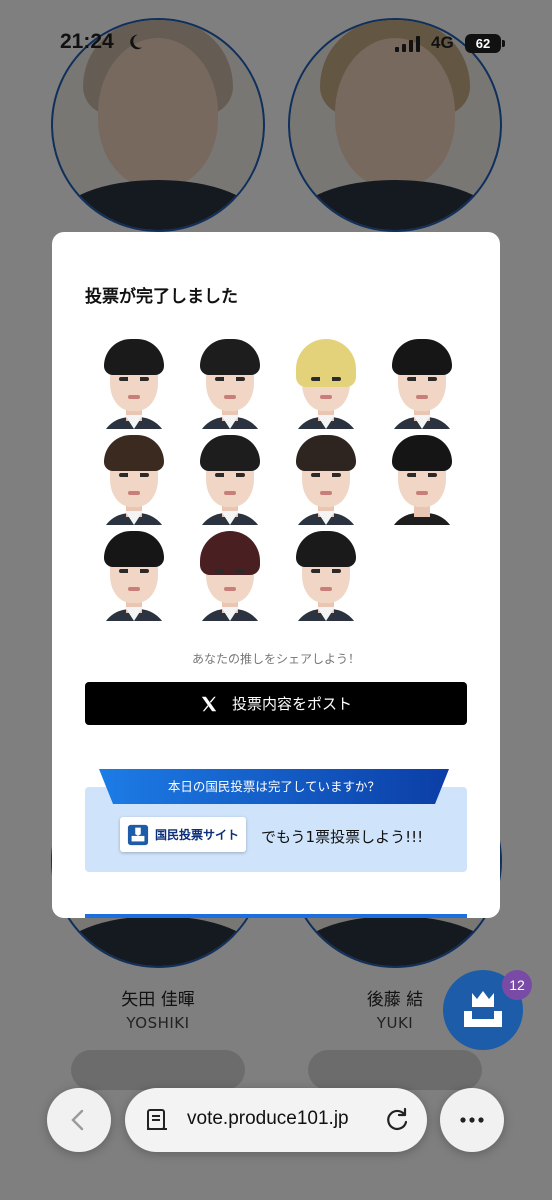 This screenshot has height=1200, width=552. I want to click on reload-icon, so click(397, 1120).